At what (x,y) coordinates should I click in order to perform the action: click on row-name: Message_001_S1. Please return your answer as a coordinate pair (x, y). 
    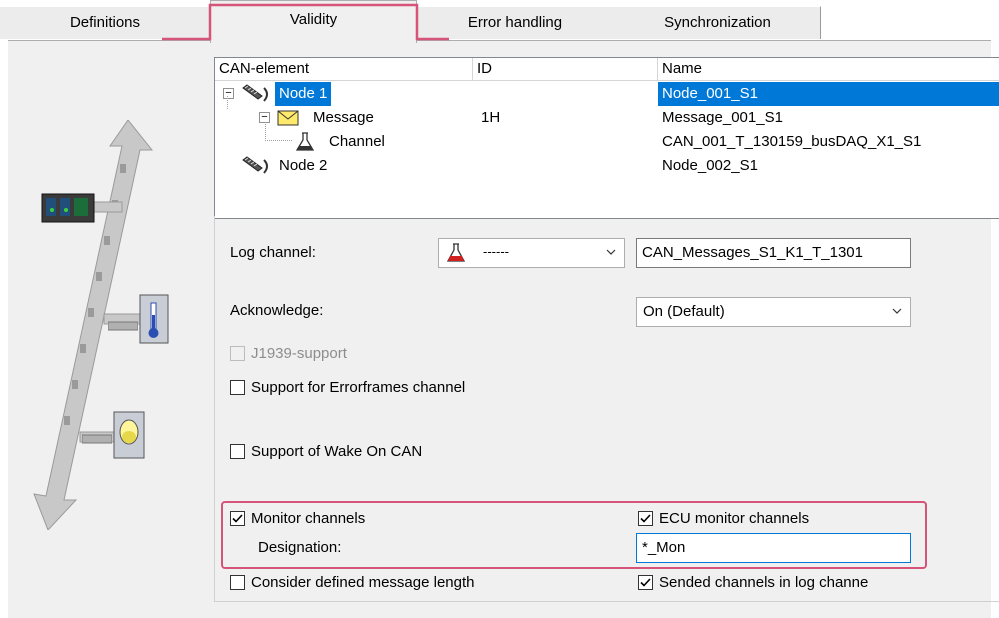
    Looking at the image, I should click on (722, 117).